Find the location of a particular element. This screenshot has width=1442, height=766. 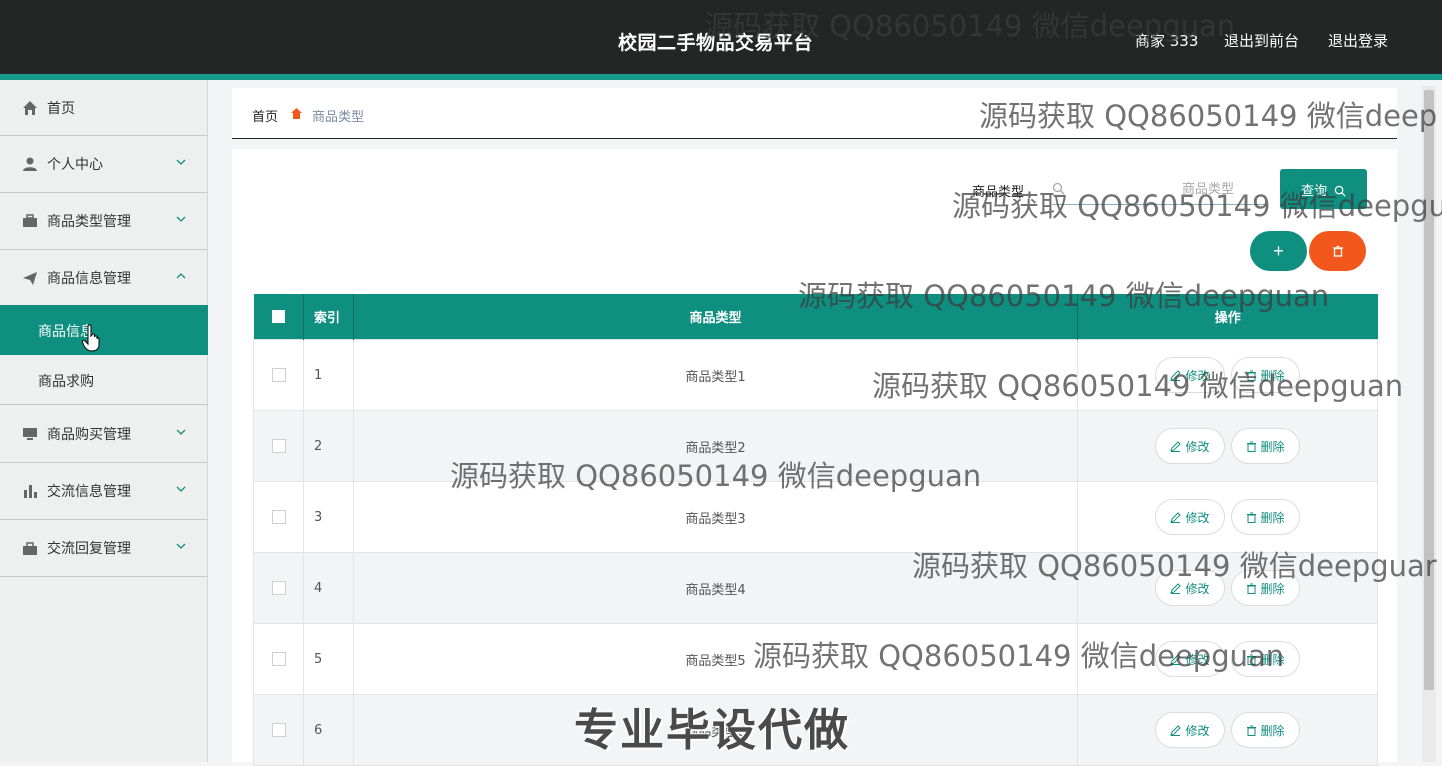

row-index: 5 is located at coordinates (328, 659).